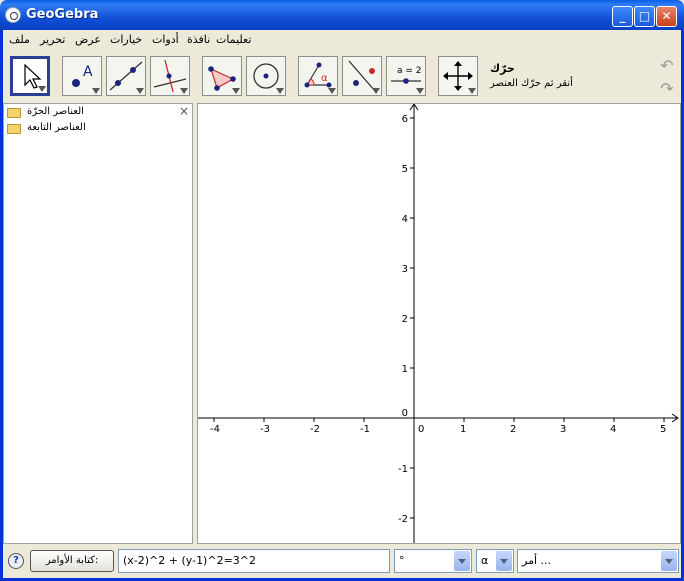 This screenshot has height=581, width=684. What do you see at coordinates (324, 78) in the screenshot?
I see `angle-tool-letter: α` at bounding box center [324, 78].